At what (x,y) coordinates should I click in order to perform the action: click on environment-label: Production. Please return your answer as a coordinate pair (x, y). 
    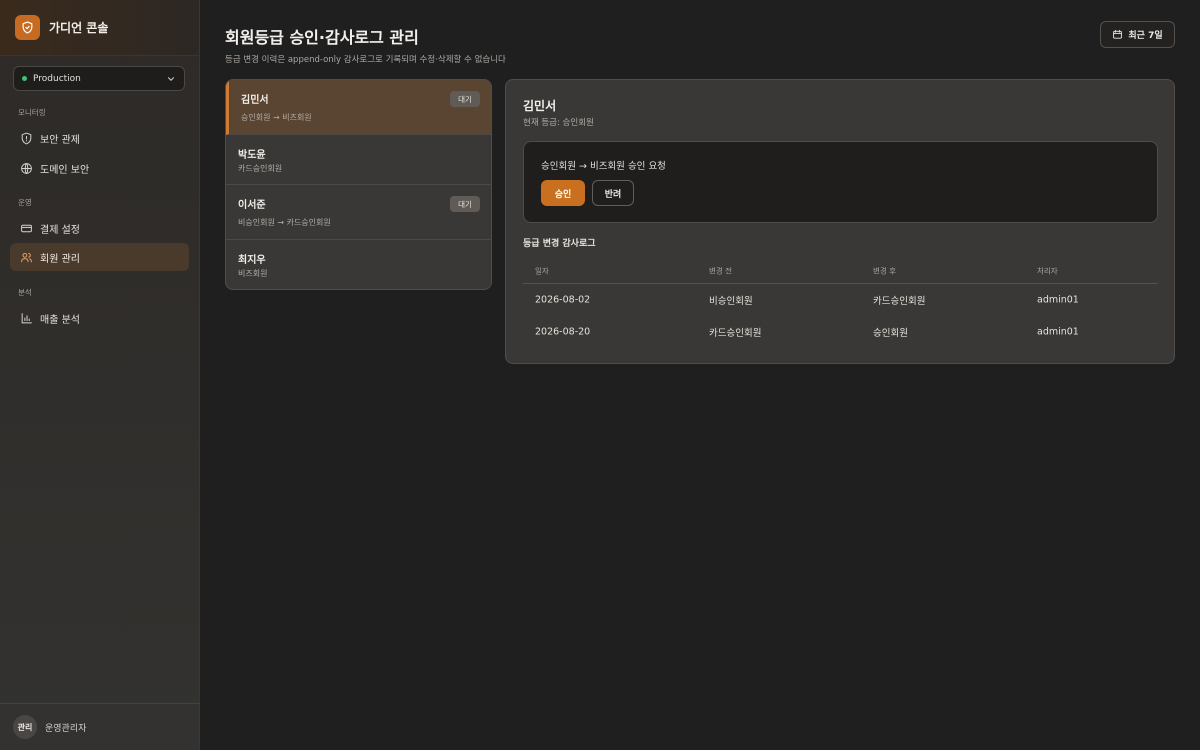
    Looking at the image, I should click on (57, 78).